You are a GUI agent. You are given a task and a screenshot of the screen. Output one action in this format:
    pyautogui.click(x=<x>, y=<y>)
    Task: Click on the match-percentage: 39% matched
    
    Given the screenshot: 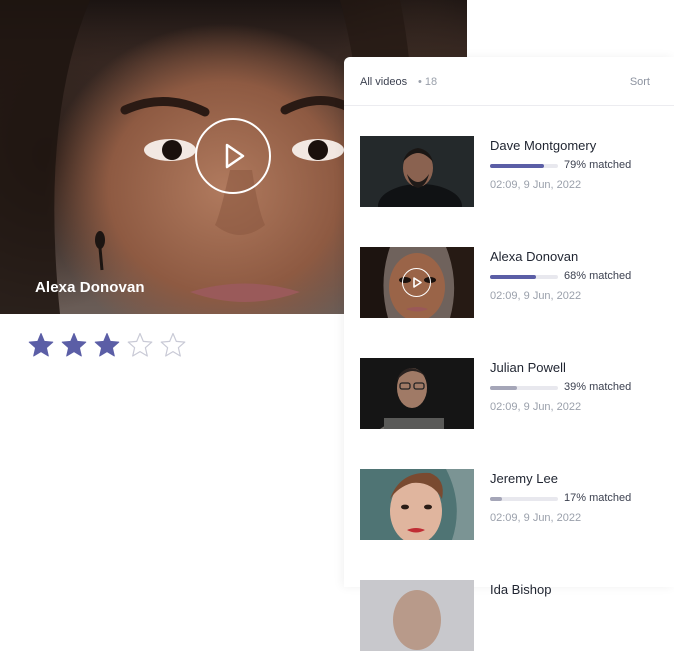 What is the action you would take?
    pyautogui.click(x=598, y=387)
    